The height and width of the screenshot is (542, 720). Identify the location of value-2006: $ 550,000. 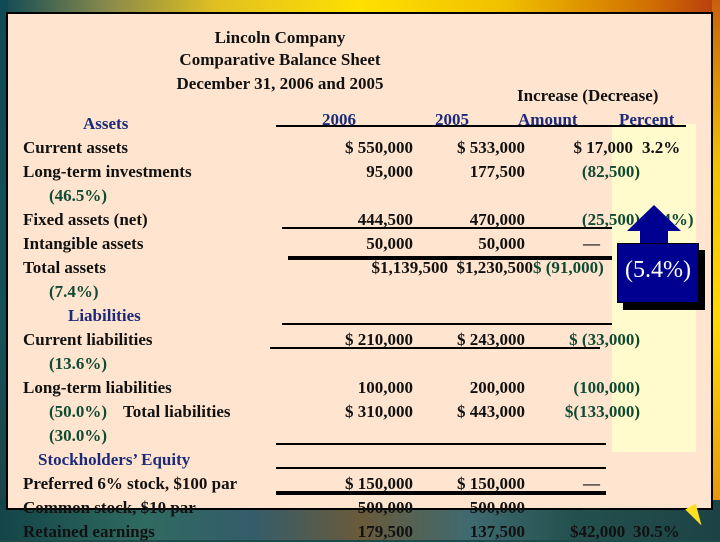
(379, 147).